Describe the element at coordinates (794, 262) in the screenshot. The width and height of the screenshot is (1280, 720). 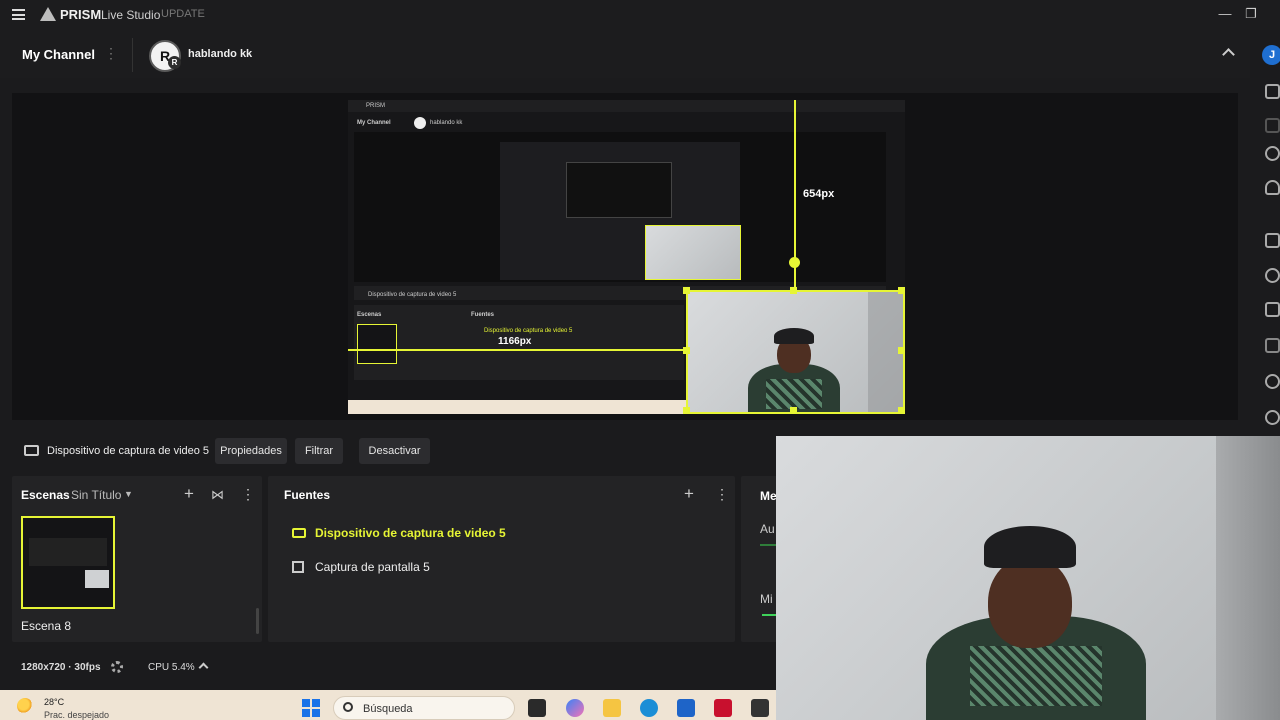
I see `guide-handle` at that location.